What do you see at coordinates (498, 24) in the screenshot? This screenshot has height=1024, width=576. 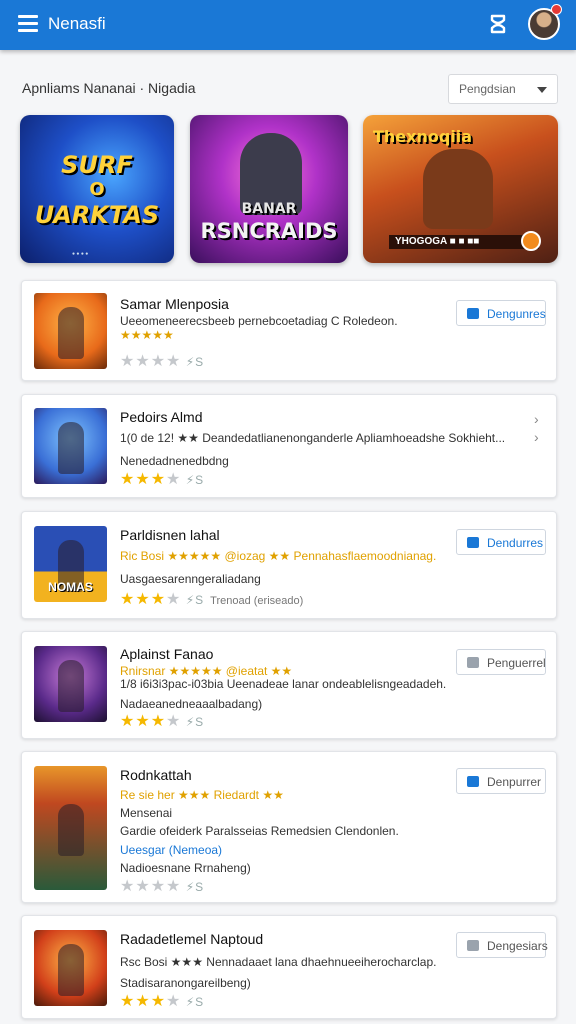 I see `share-icon` at bounding box center [498, 24].